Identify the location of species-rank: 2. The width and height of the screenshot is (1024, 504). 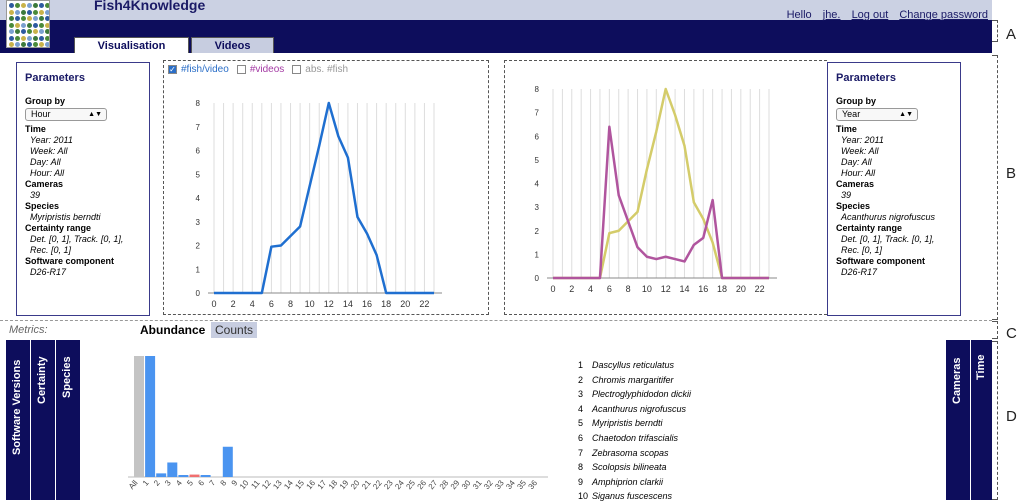
(581, 379).